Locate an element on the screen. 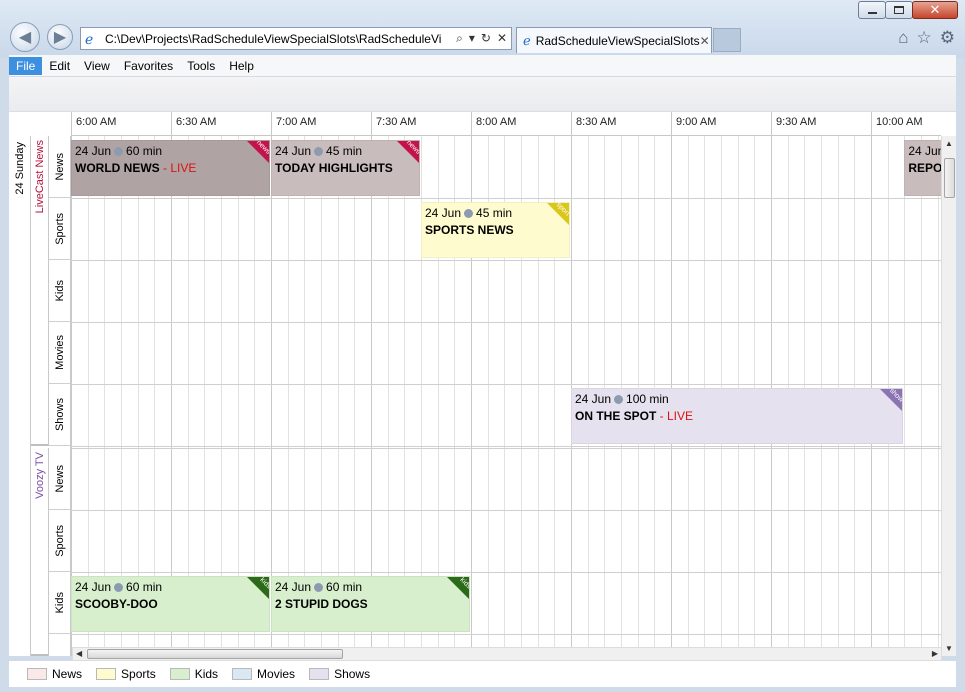 This screenshot has height=692, width=965. appointment-duration: 45 min is located at coordinates (494, 213).